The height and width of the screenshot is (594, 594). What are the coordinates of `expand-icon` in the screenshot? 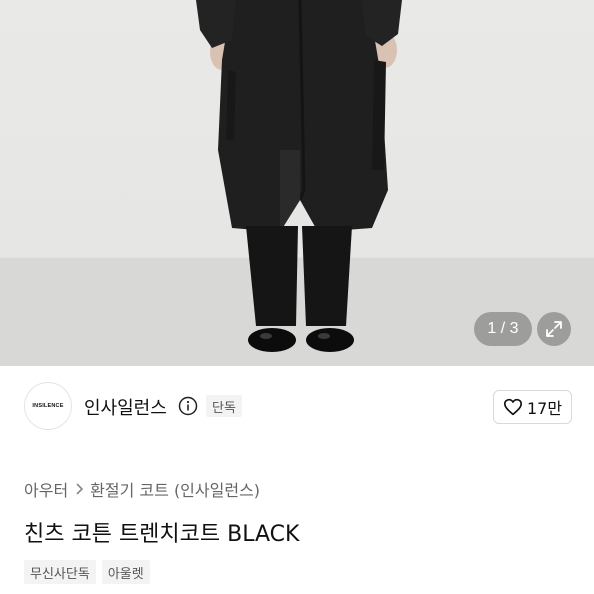 It's located at (554, 329).